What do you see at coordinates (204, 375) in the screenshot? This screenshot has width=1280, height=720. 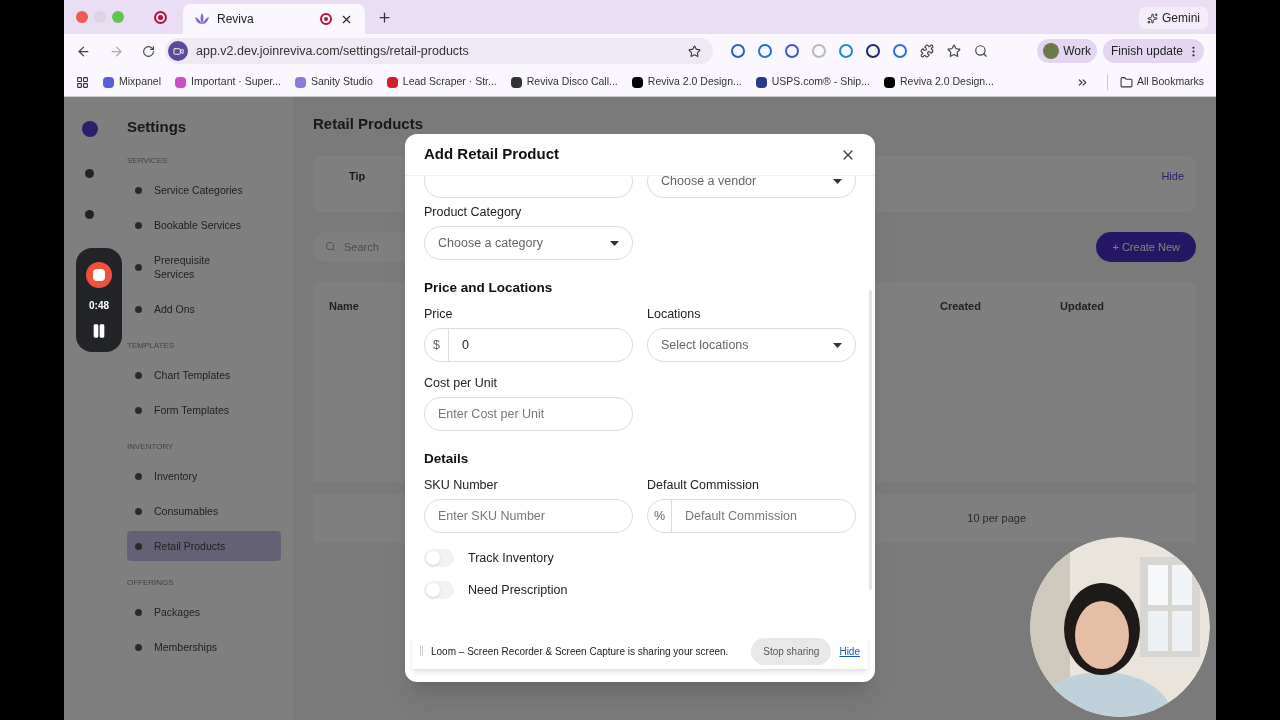 I see `sidebar-item: Chart Templates` at bounding box center [204, 375].